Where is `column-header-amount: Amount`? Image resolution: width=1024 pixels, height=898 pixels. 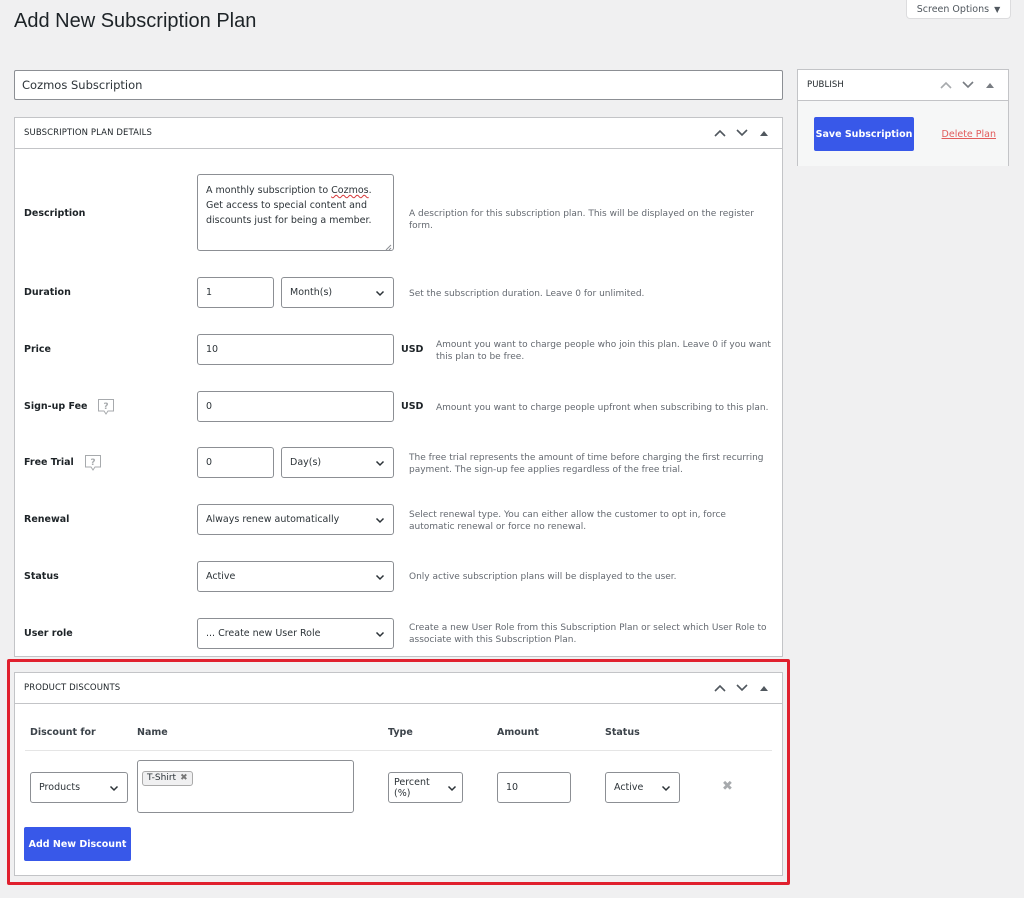
column-header-amount: Amount is located at coordinates (518, 732).